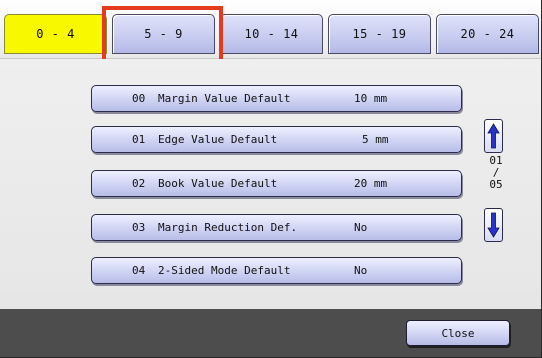 This screenshot has width=542, height=358. I want to click on tab-highlight-box, so click(162, 34).